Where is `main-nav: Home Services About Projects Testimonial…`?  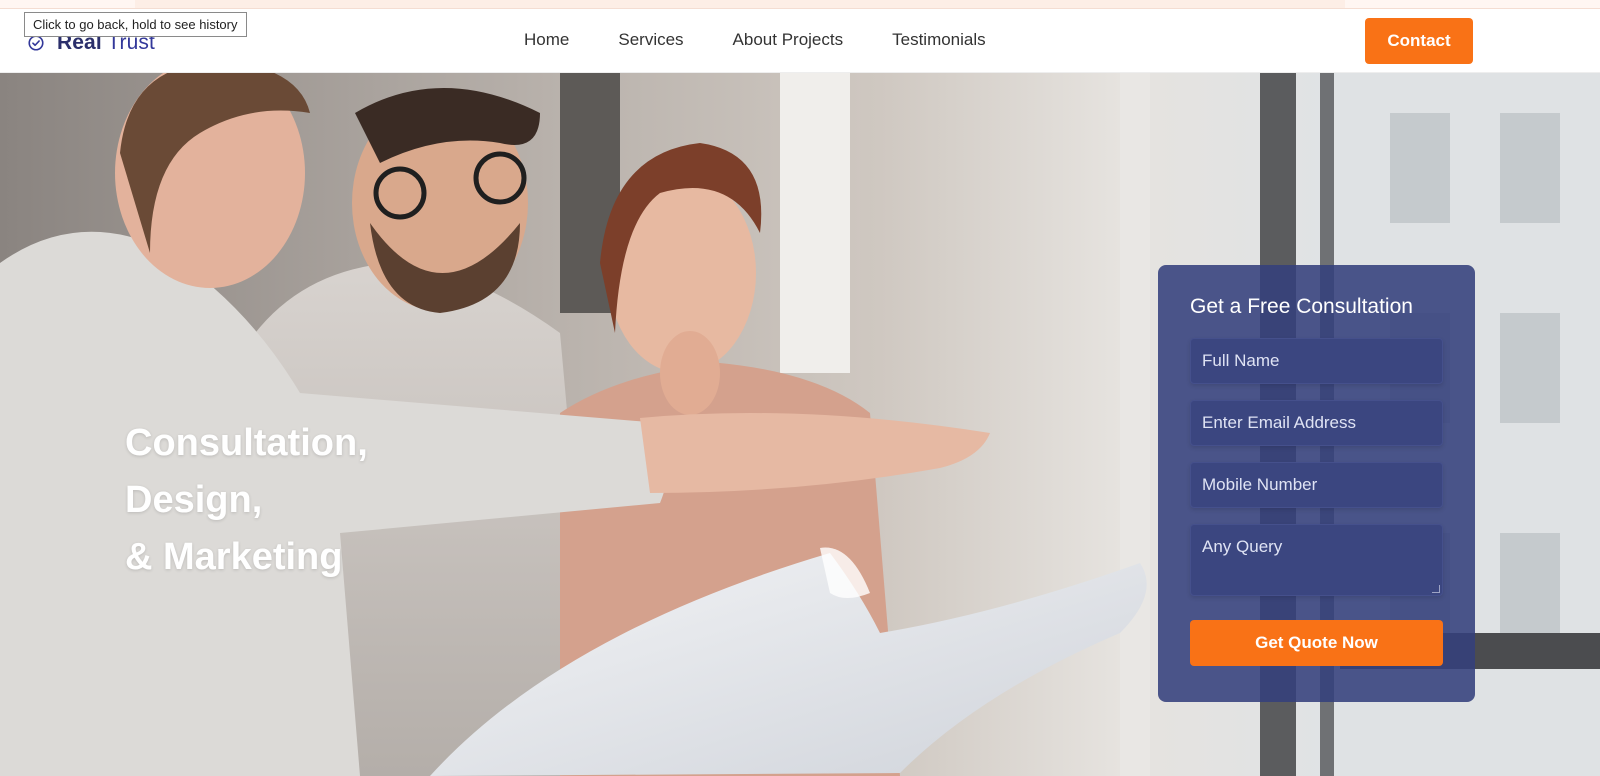 main-nav: Home Services About Projects Testimonial… is located at coordinates (755, 40).